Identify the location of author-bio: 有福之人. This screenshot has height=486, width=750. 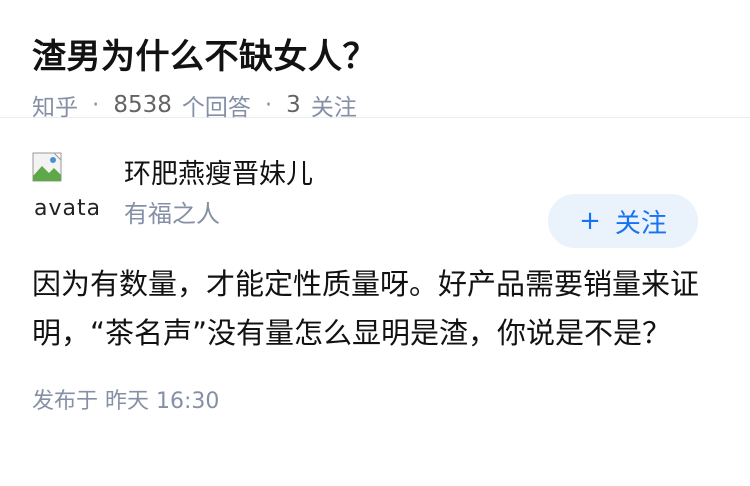
(172, 214).